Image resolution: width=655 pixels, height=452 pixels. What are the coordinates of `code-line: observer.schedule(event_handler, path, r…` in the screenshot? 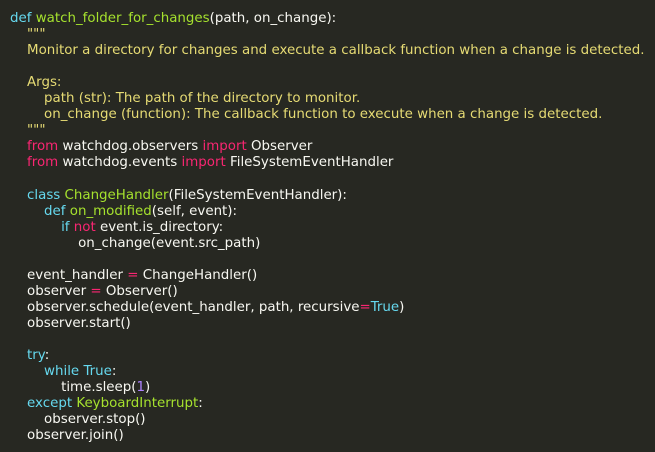 It's located at (332, 308).